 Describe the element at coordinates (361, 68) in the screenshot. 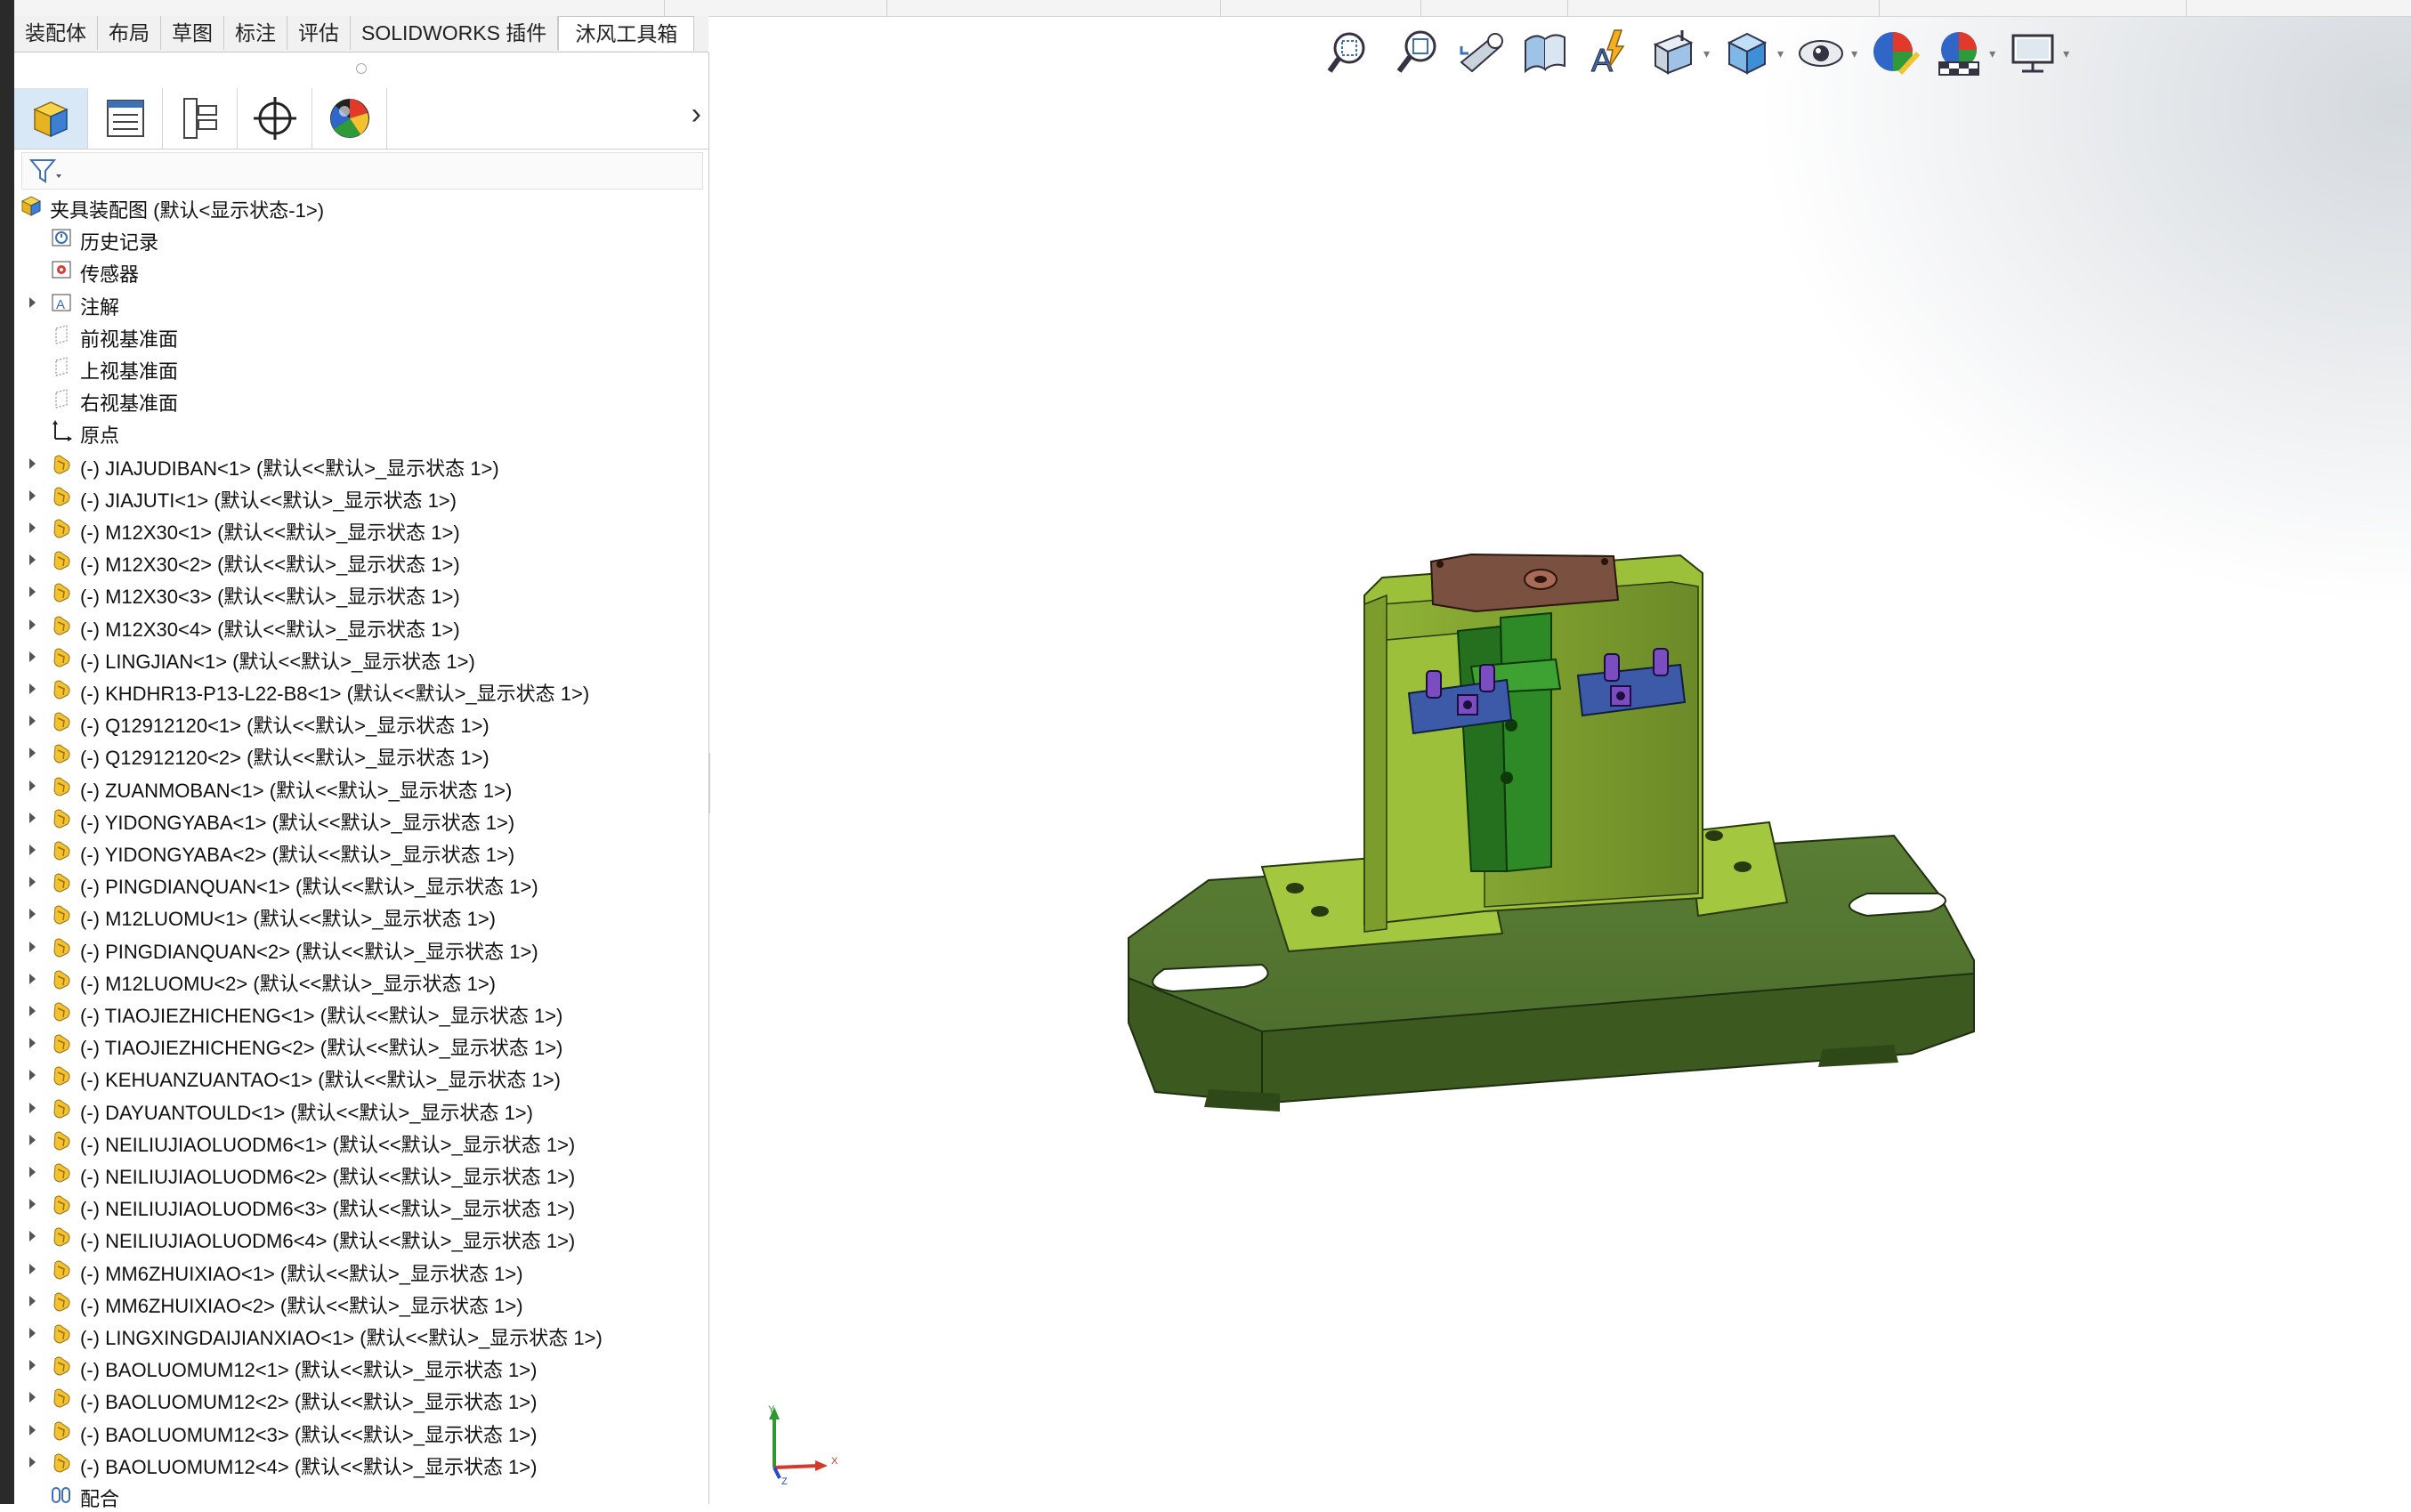

I see `panel-grip` at that location.